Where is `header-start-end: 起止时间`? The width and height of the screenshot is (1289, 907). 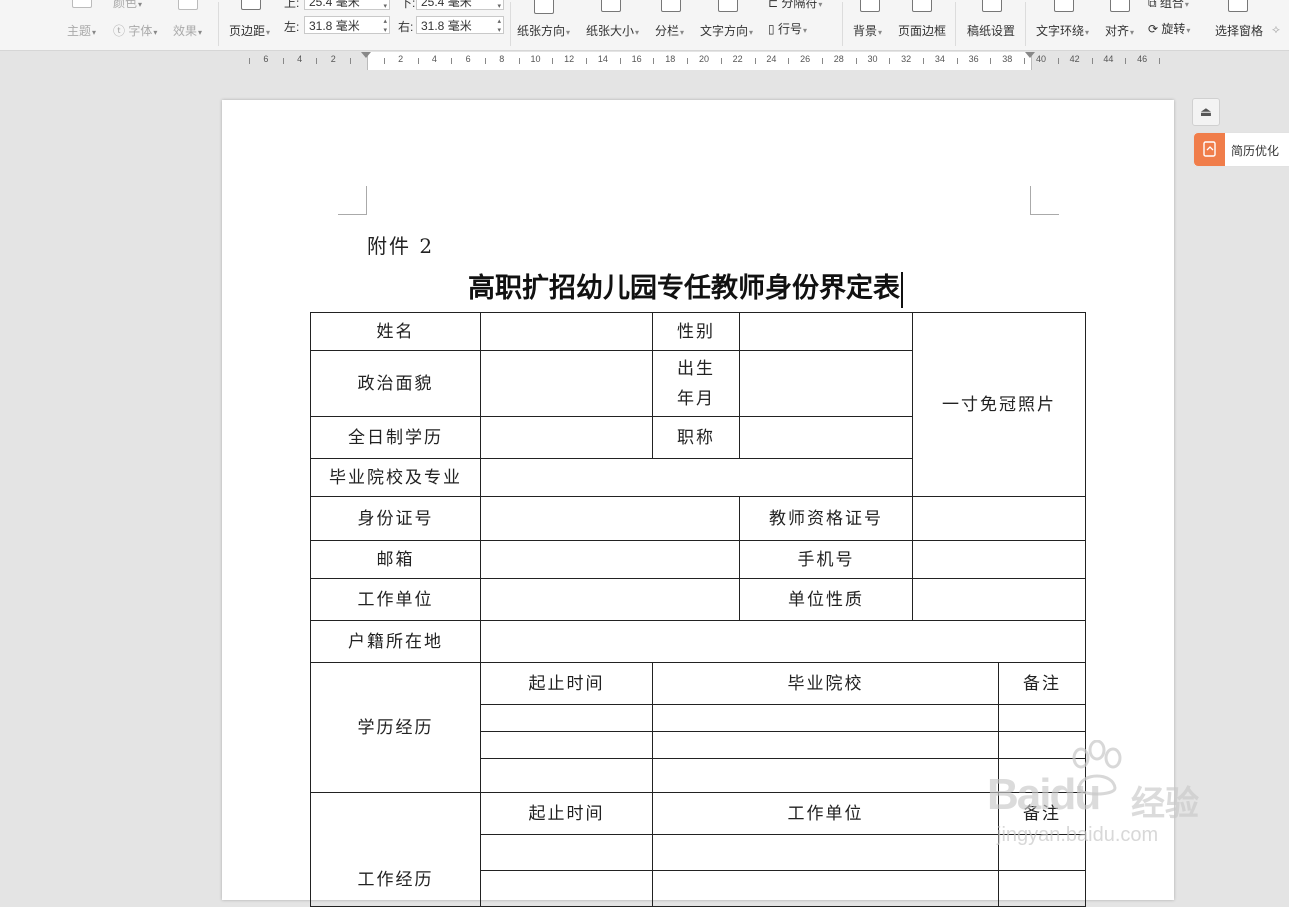
header-start-end: 起止时间 is located at coordinates (566, 683).